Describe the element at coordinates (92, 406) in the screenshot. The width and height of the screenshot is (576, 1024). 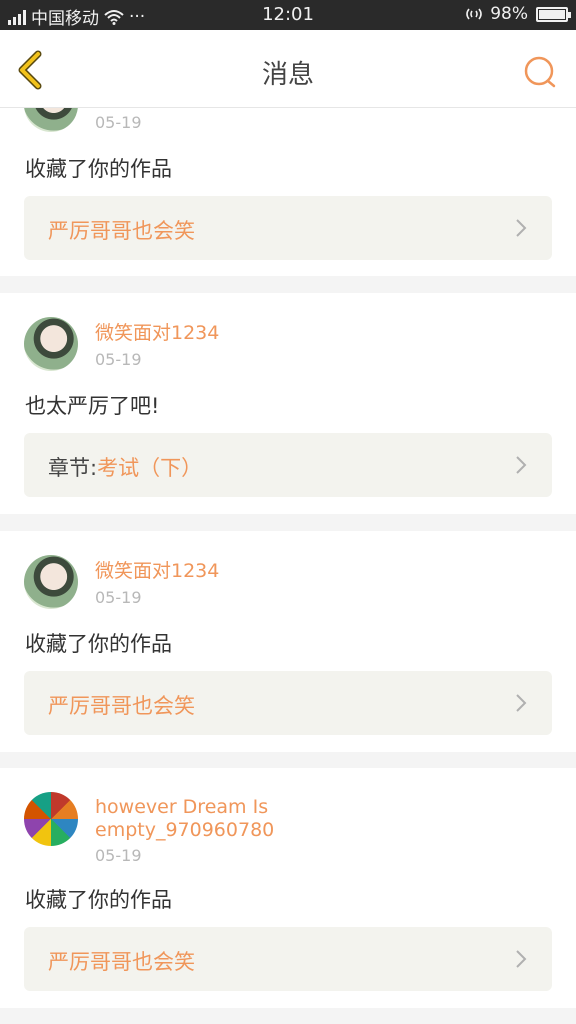
I see `message-text: 也太严厉了吧!` at that location.